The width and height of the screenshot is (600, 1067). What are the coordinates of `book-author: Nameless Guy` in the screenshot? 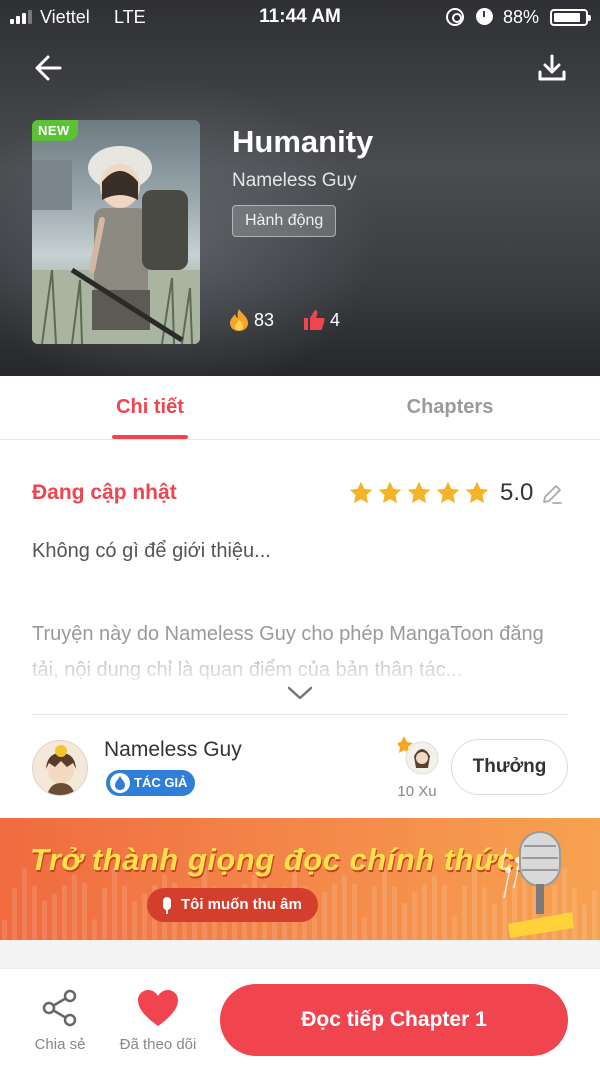 It's located at (294, 181).